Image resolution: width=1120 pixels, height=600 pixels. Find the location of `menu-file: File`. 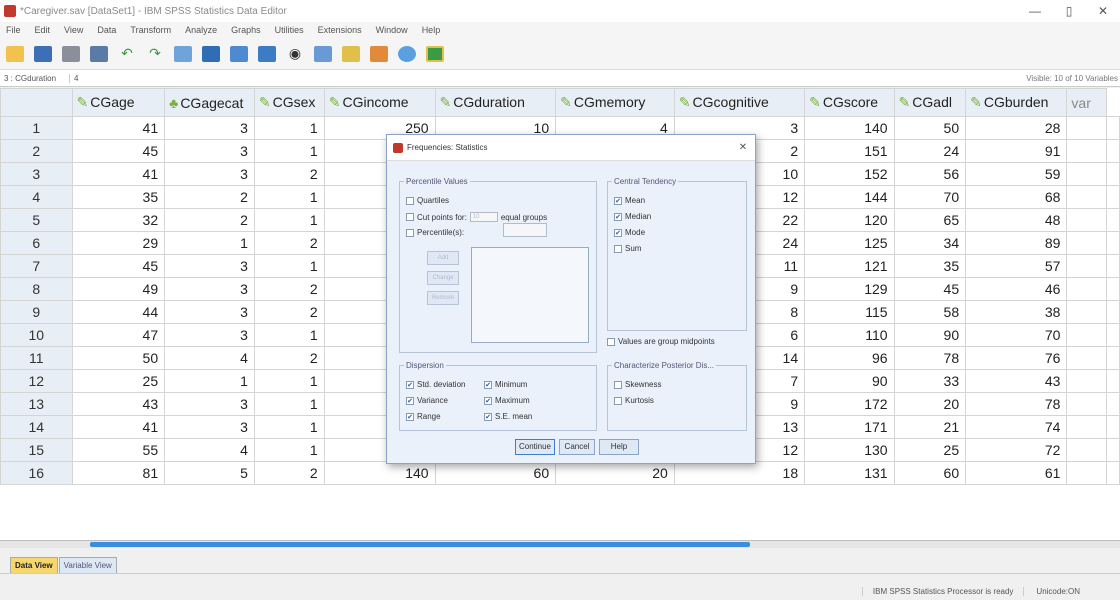

menu-file: File is located at coordinates (13, 30).